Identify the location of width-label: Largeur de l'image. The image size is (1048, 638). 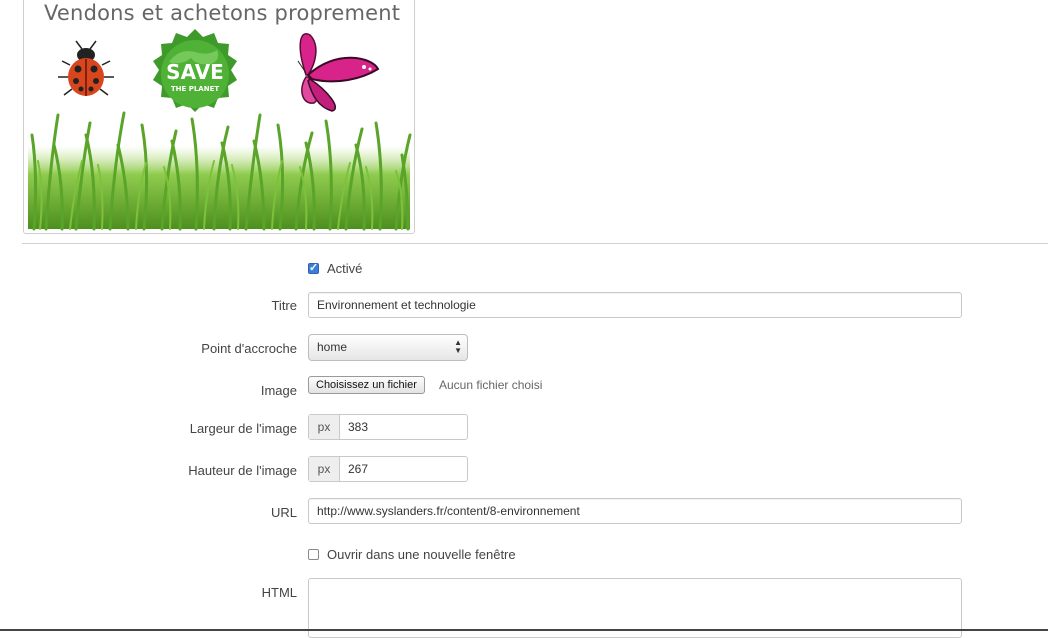
(243, 428).